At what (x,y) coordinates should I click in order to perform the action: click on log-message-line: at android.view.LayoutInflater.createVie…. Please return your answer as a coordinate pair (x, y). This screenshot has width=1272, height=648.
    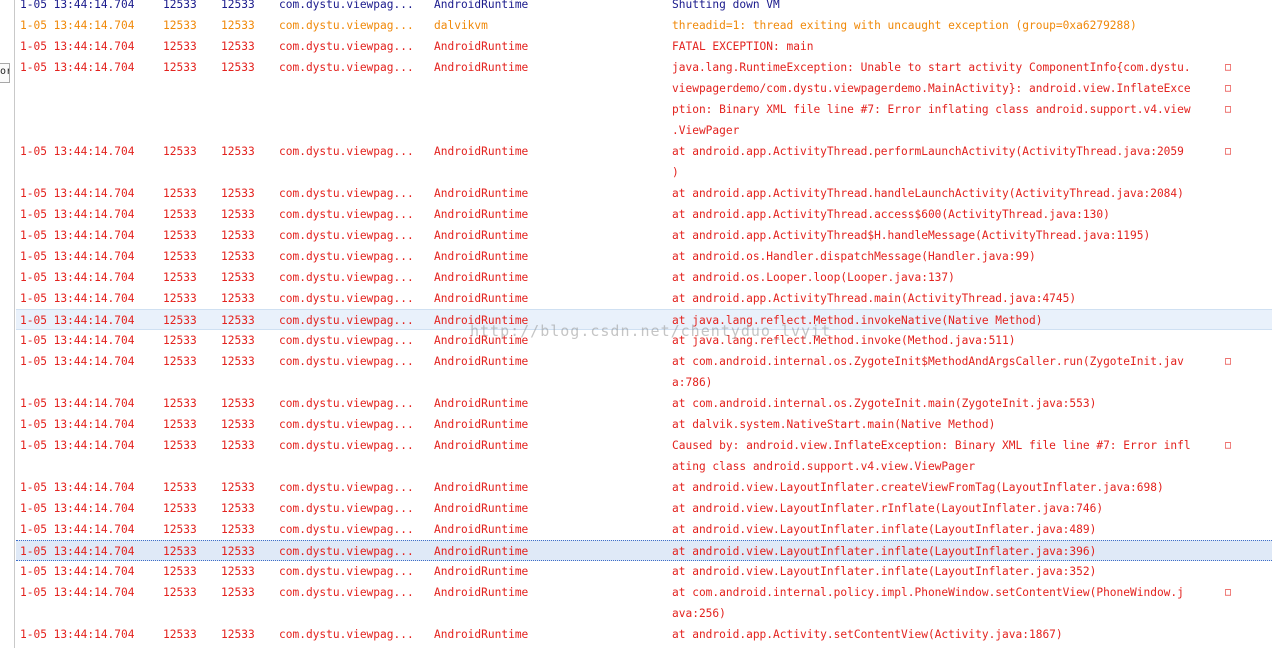
    Looking at the image, I should click on (918, 487).